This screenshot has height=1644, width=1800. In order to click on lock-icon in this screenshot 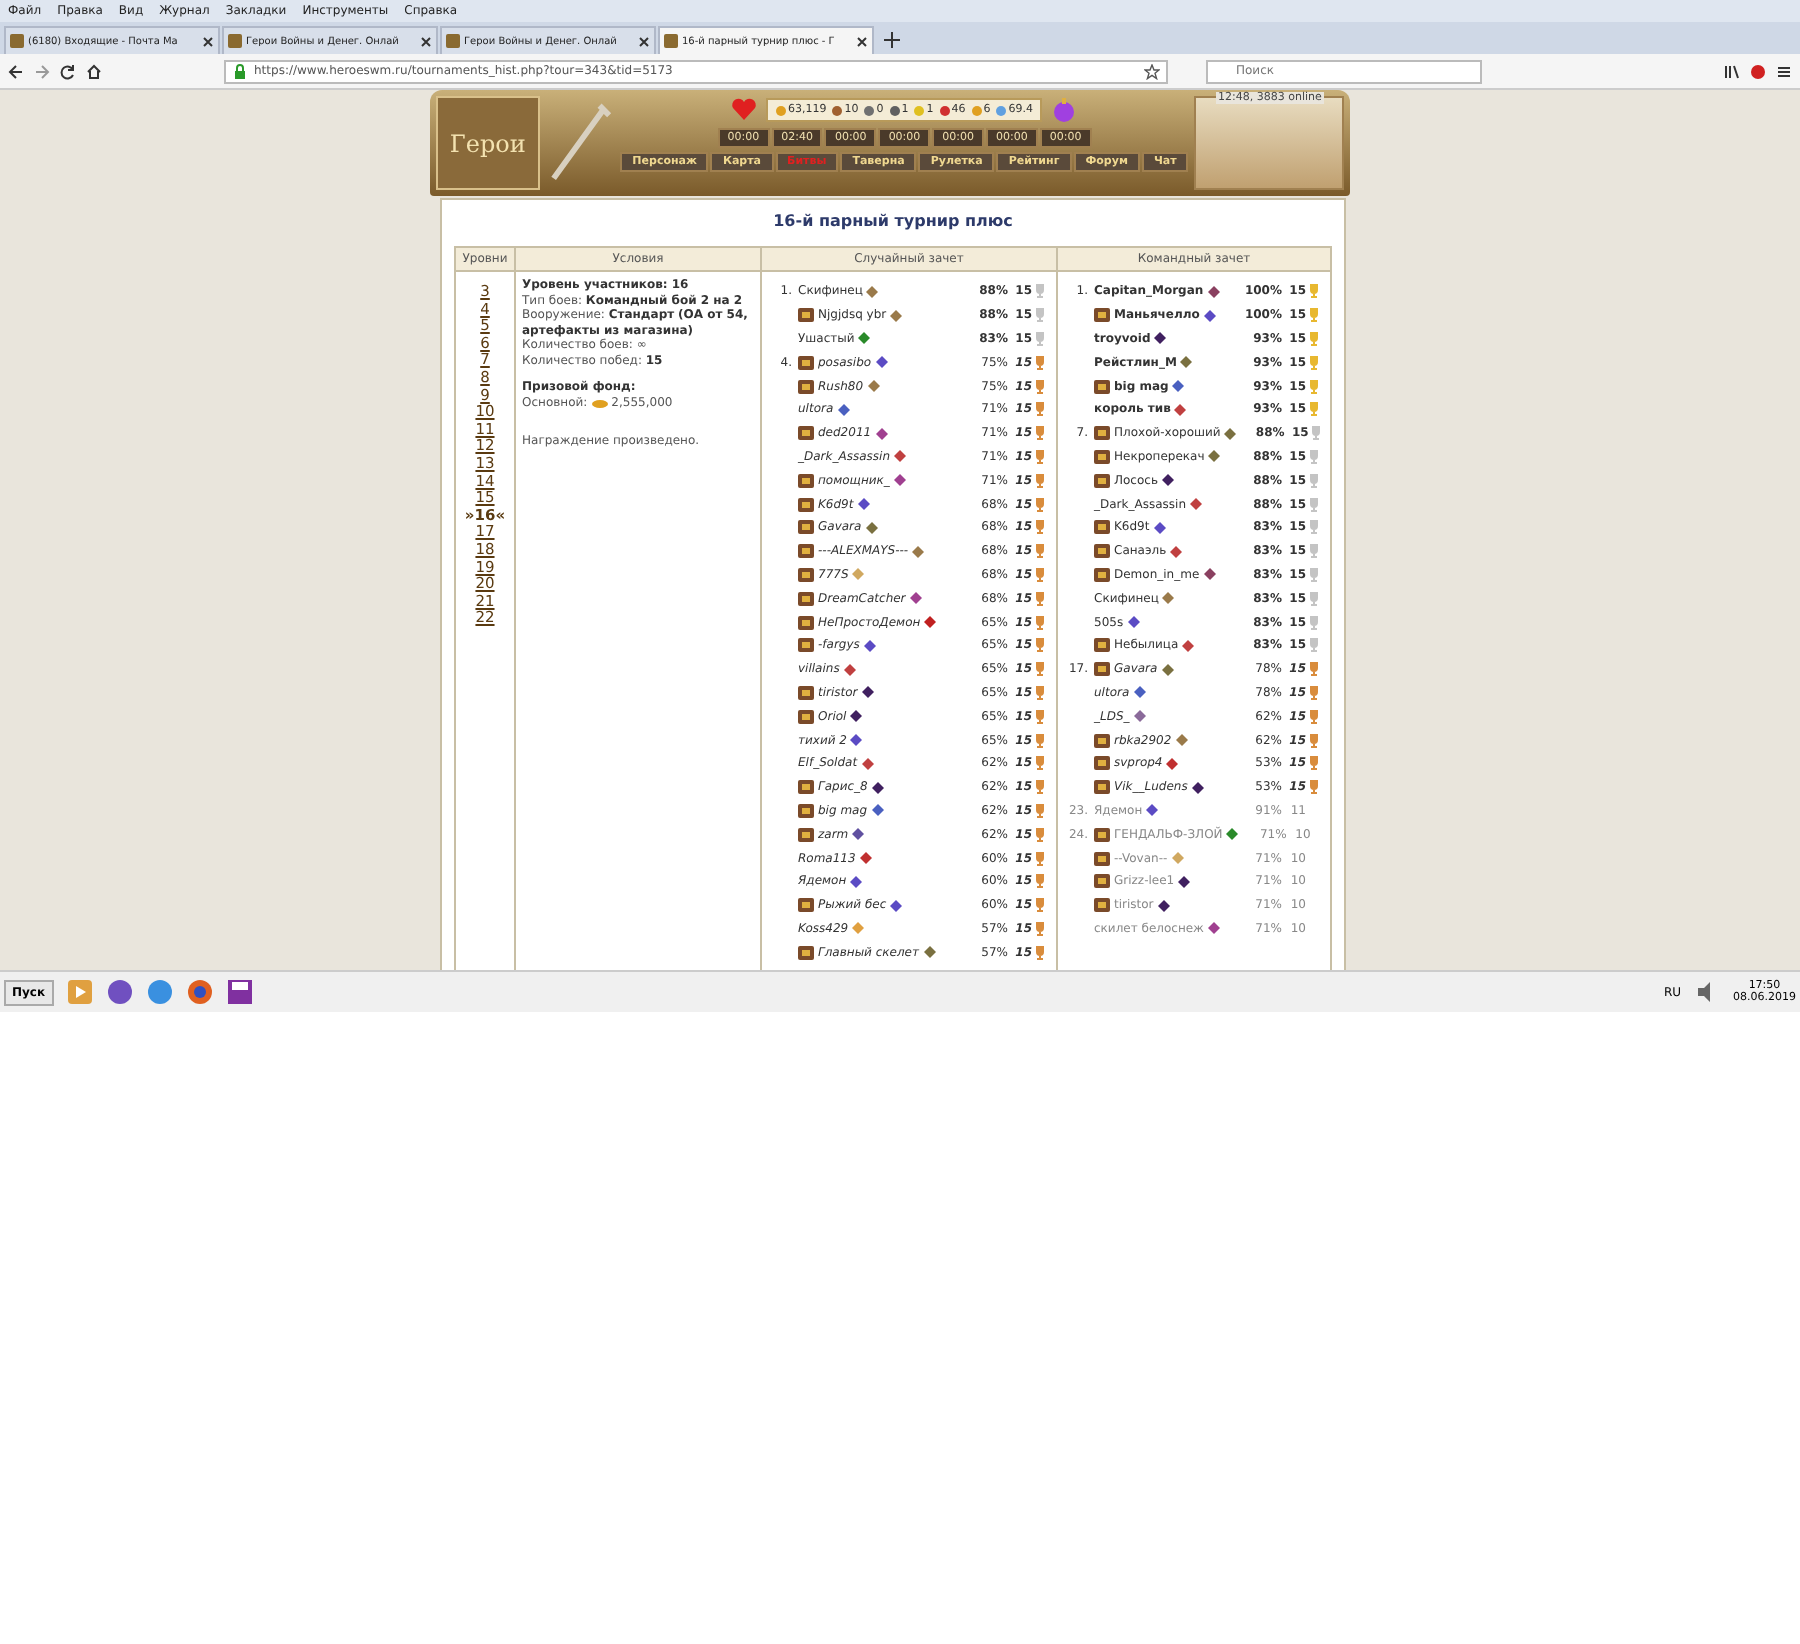, I will do `click(240, 71)`.